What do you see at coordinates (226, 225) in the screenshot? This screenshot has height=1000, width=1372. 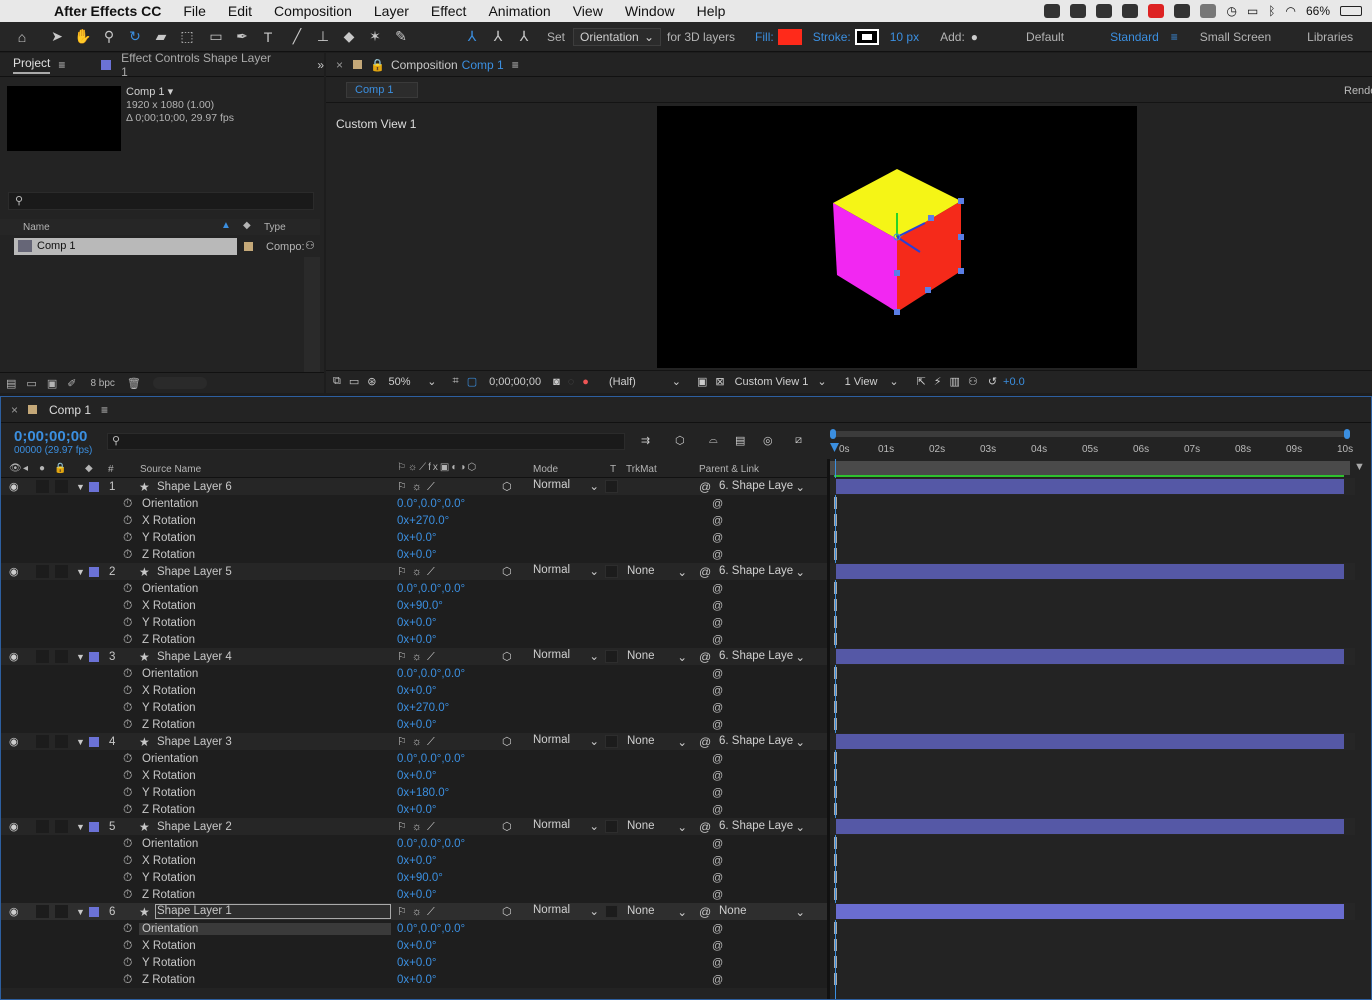 I see `sort-ascending-icon: ▲` at bounding box center [226, 225].